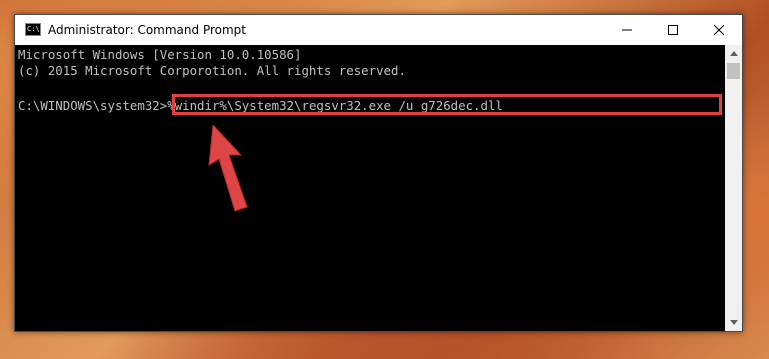 The image size is (769, 359). I want to click on scroll-down-button, so click(733, 322).